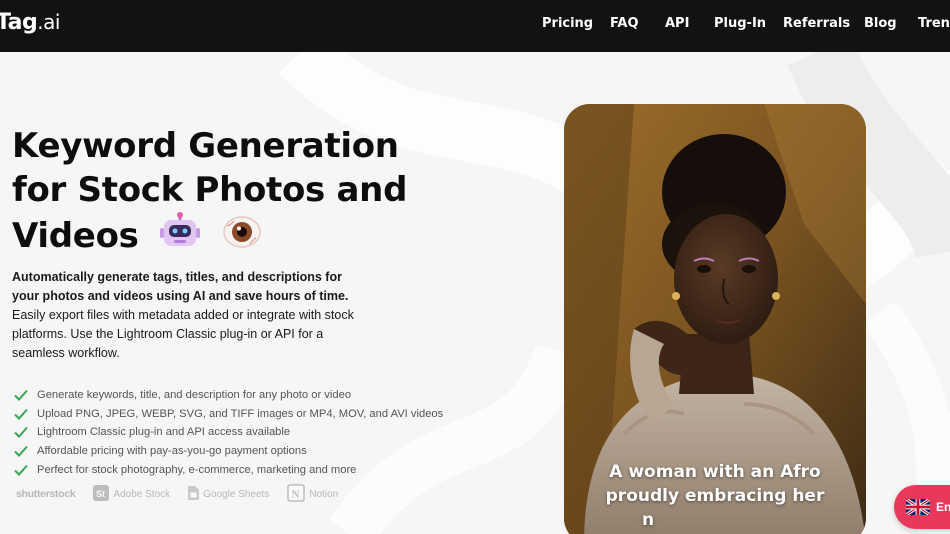 This screenshot has width=950, height=534. I want to click on robot-icon, so click(180, 237).